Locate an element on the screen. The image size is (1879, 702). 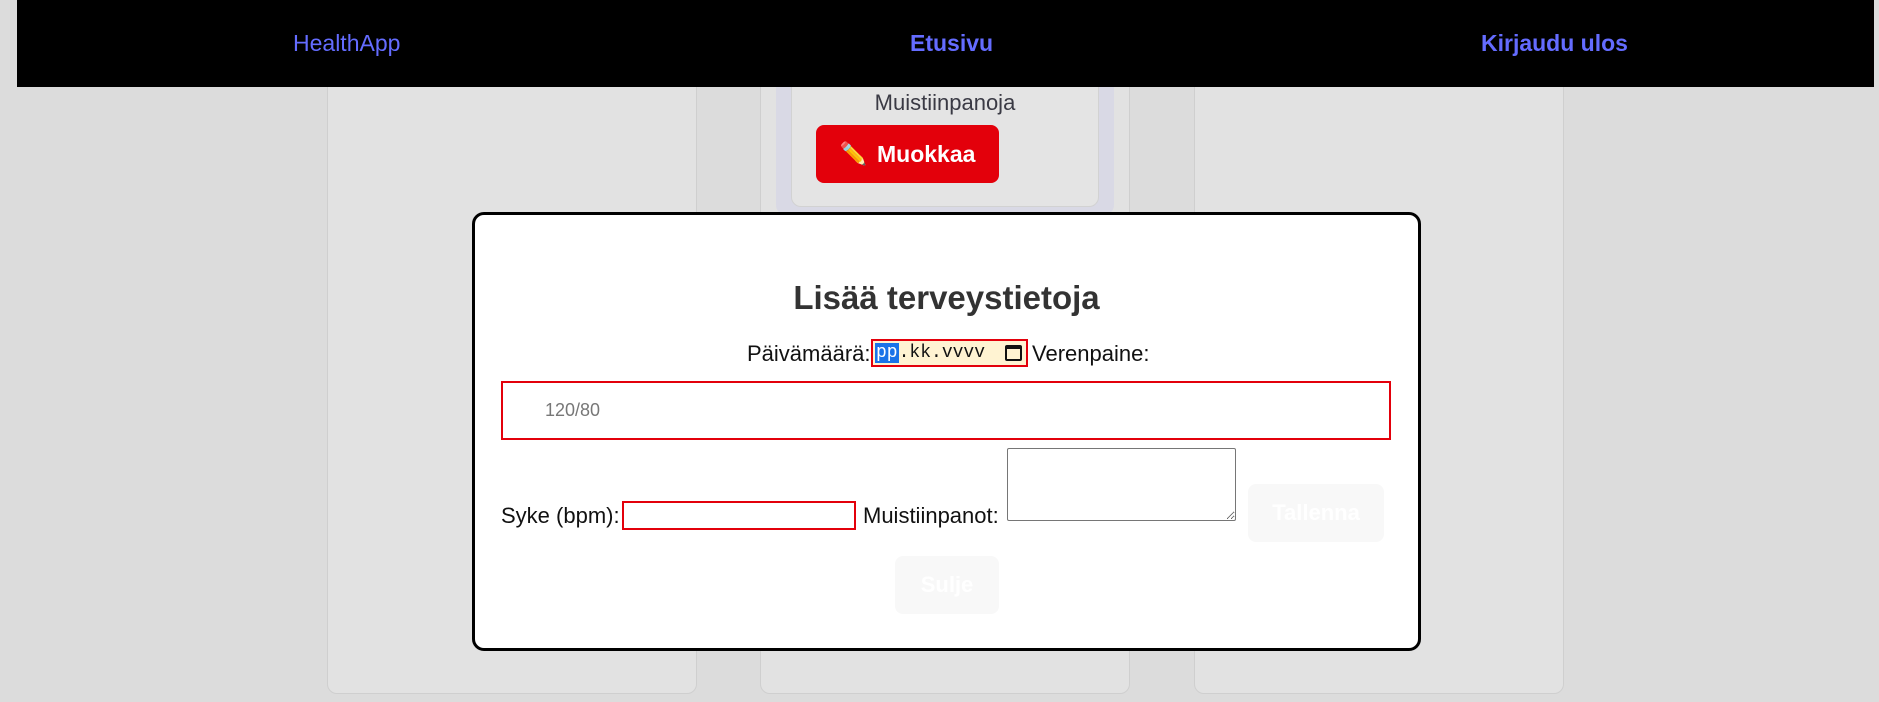
edit-button: ✏️ Muokkaa is located at coordinates (907, 154).